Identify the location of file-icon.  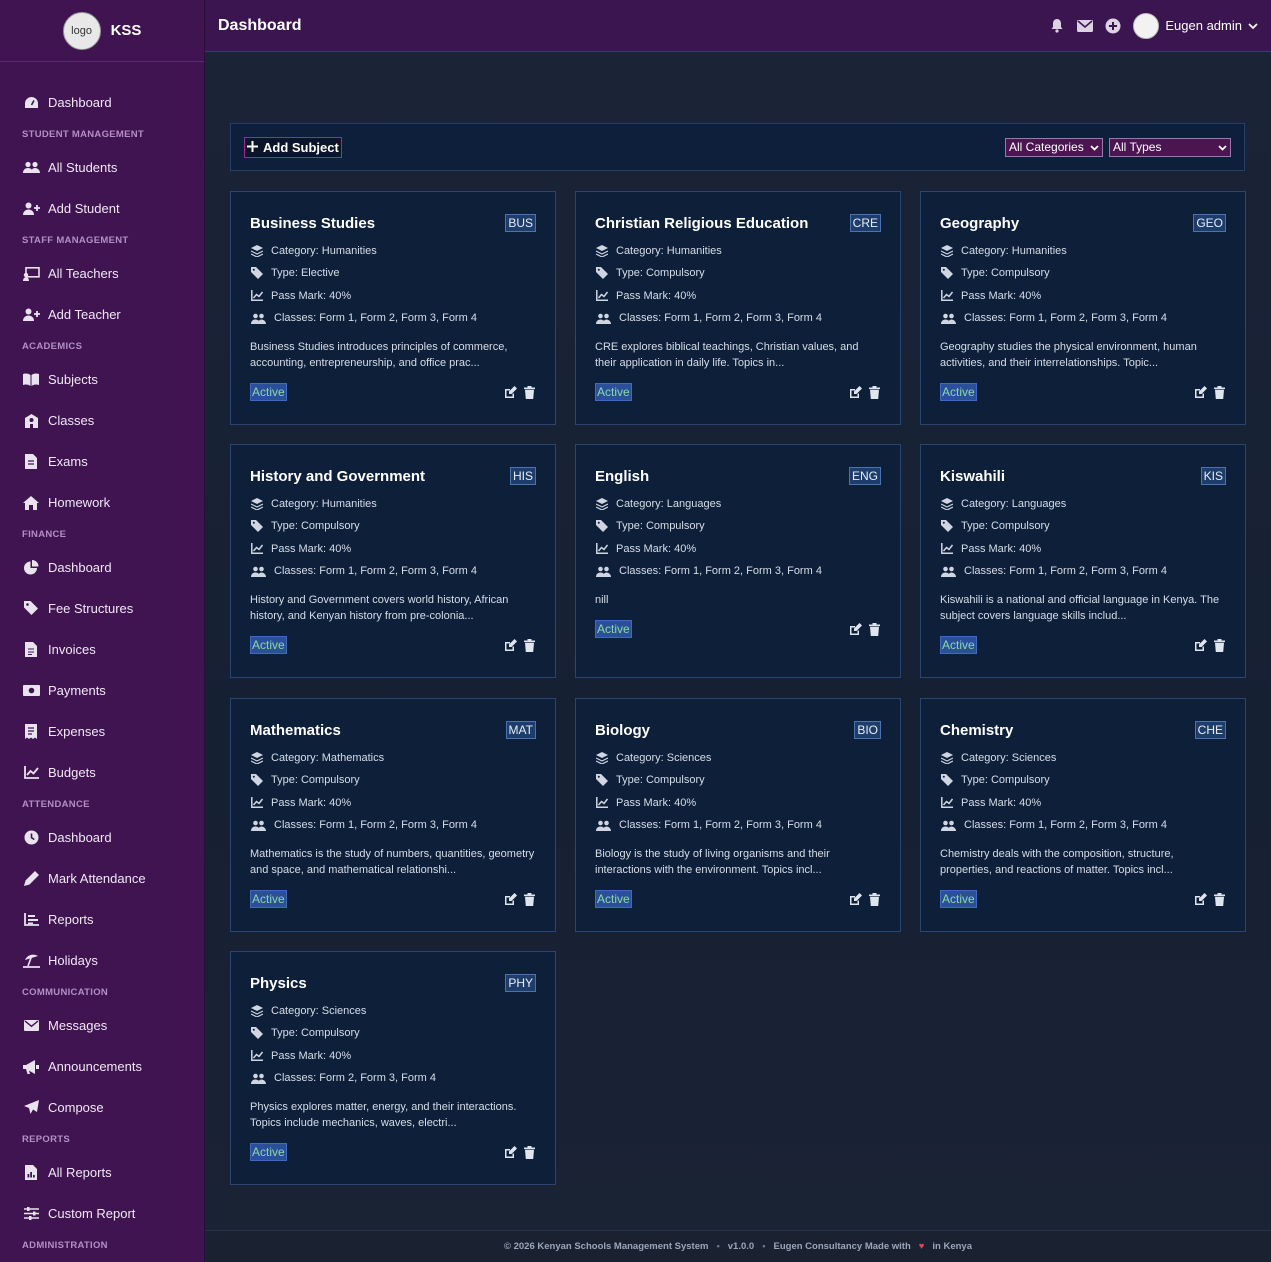
(31, 462).